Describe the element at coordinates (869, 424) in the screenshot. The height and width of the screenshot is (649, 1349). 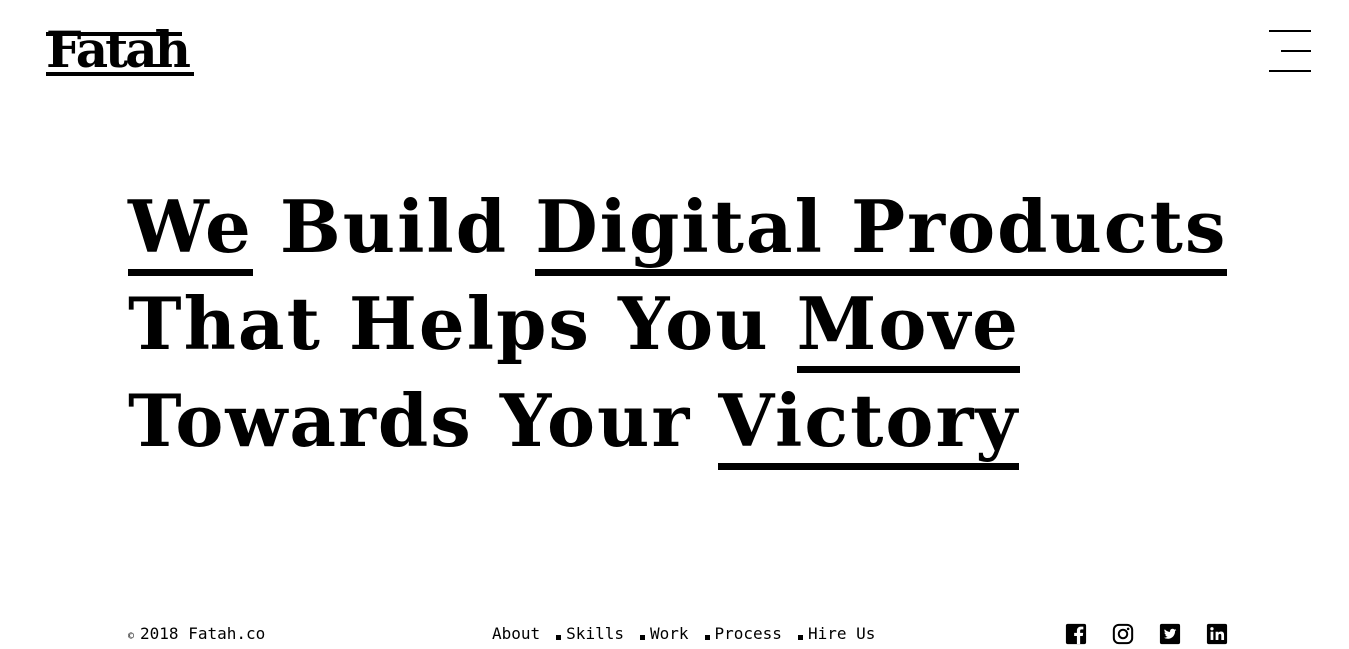
I see `hero-word-victory: Victory` at that location.